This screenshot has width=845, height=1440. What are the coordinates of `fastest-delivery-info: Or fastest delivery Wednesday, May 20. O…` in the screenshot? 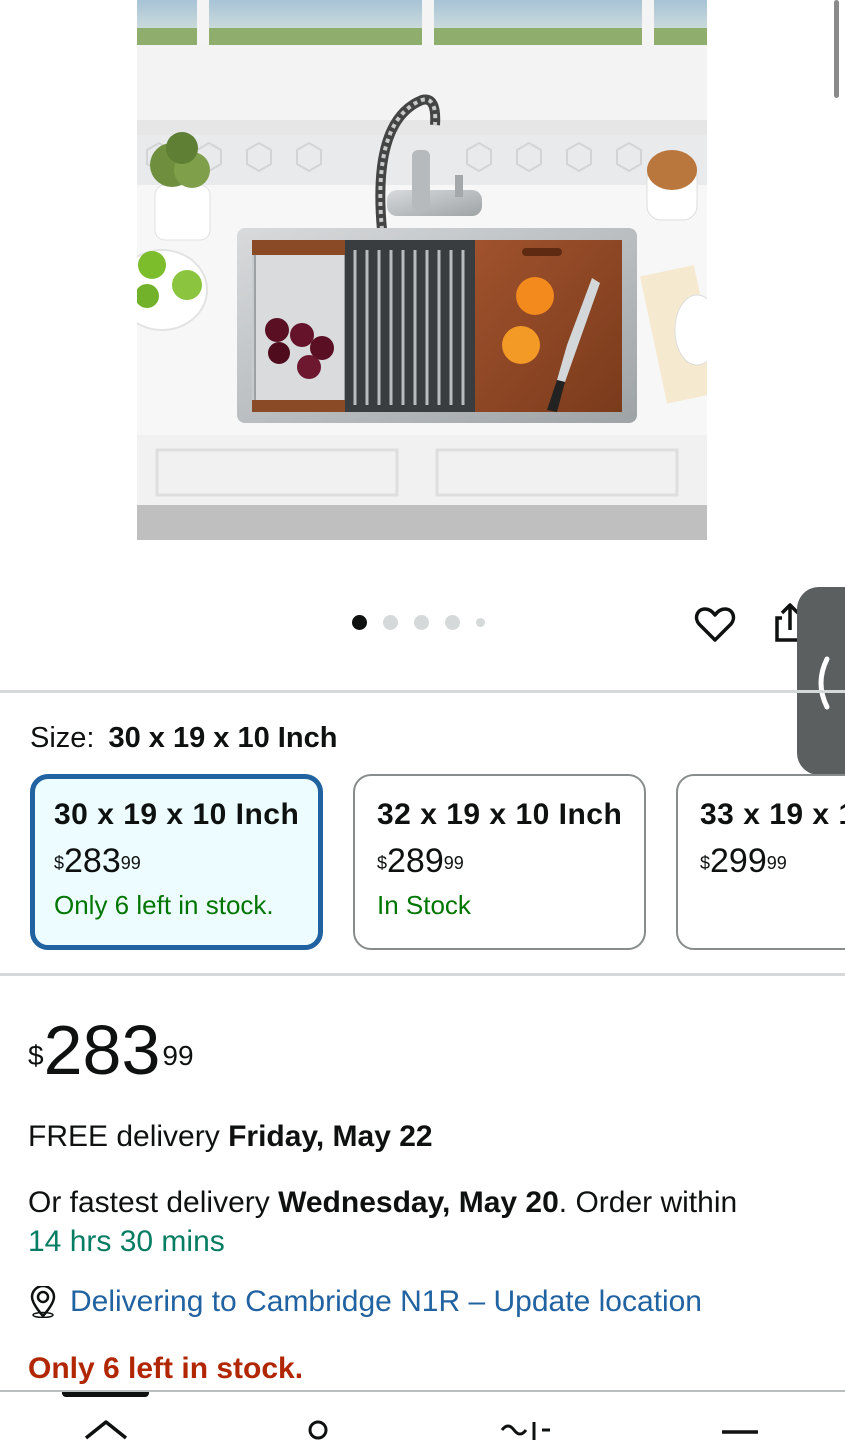 It's located at (423, 1222).